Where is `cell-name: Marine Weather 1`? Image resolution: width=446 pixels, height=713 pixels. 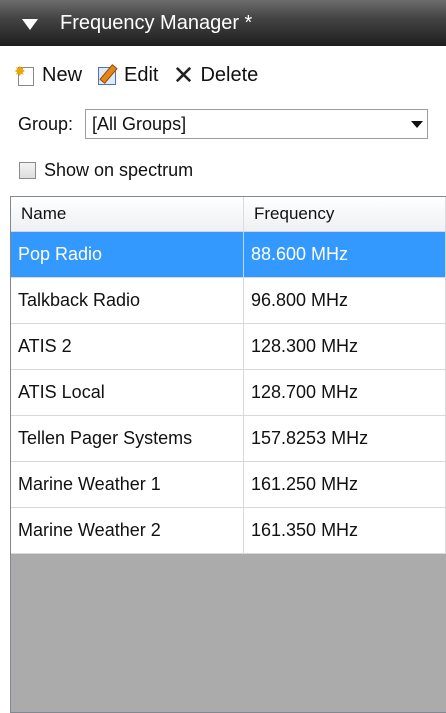 cell-name: Marine Weather 1 is located at coordinates (127, 484).